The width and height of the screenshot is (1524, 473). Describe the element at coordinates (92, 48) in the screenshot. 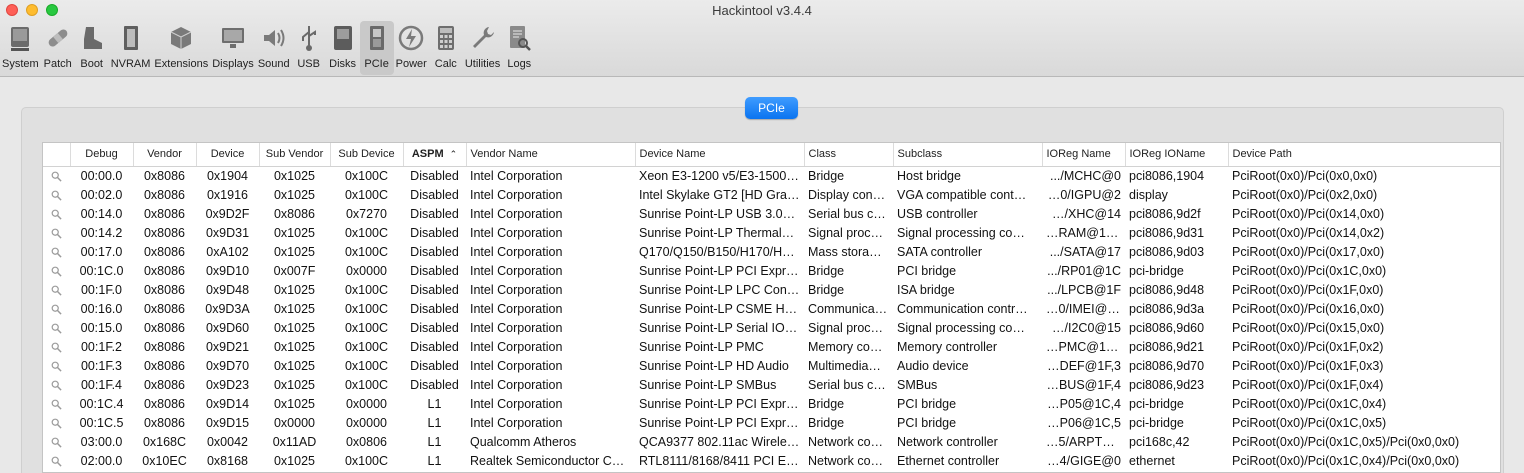

I see `toolbar-item-boot: Boot` at that location.